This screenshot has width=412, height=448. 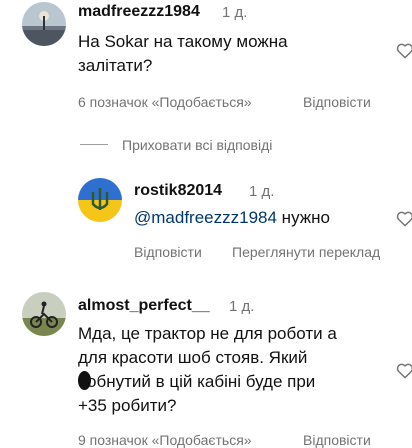 I want to click on comment-text-line: Мда, це трактор не для роботи а, so click(x=207, y=333).